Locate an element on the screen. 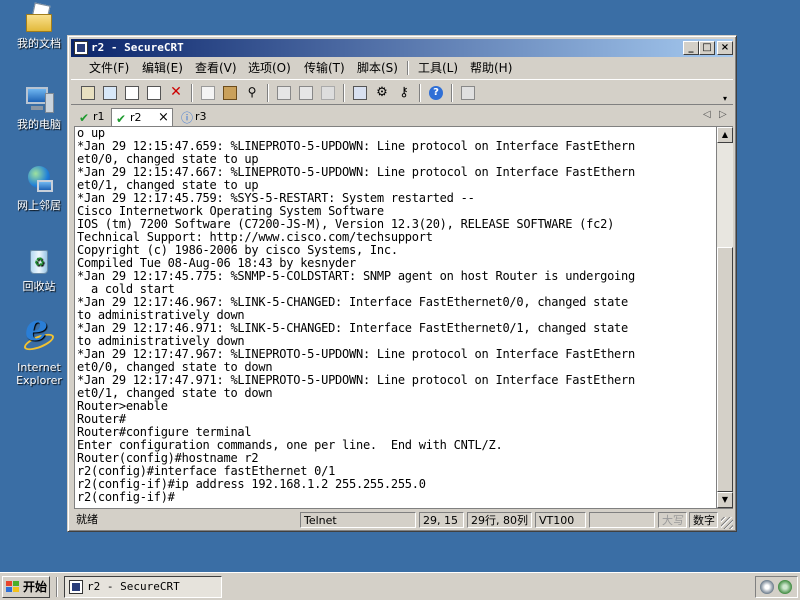 The width and height of the screenshot is (800, 600). scroll-thumb is located at coordinates (725, 369).